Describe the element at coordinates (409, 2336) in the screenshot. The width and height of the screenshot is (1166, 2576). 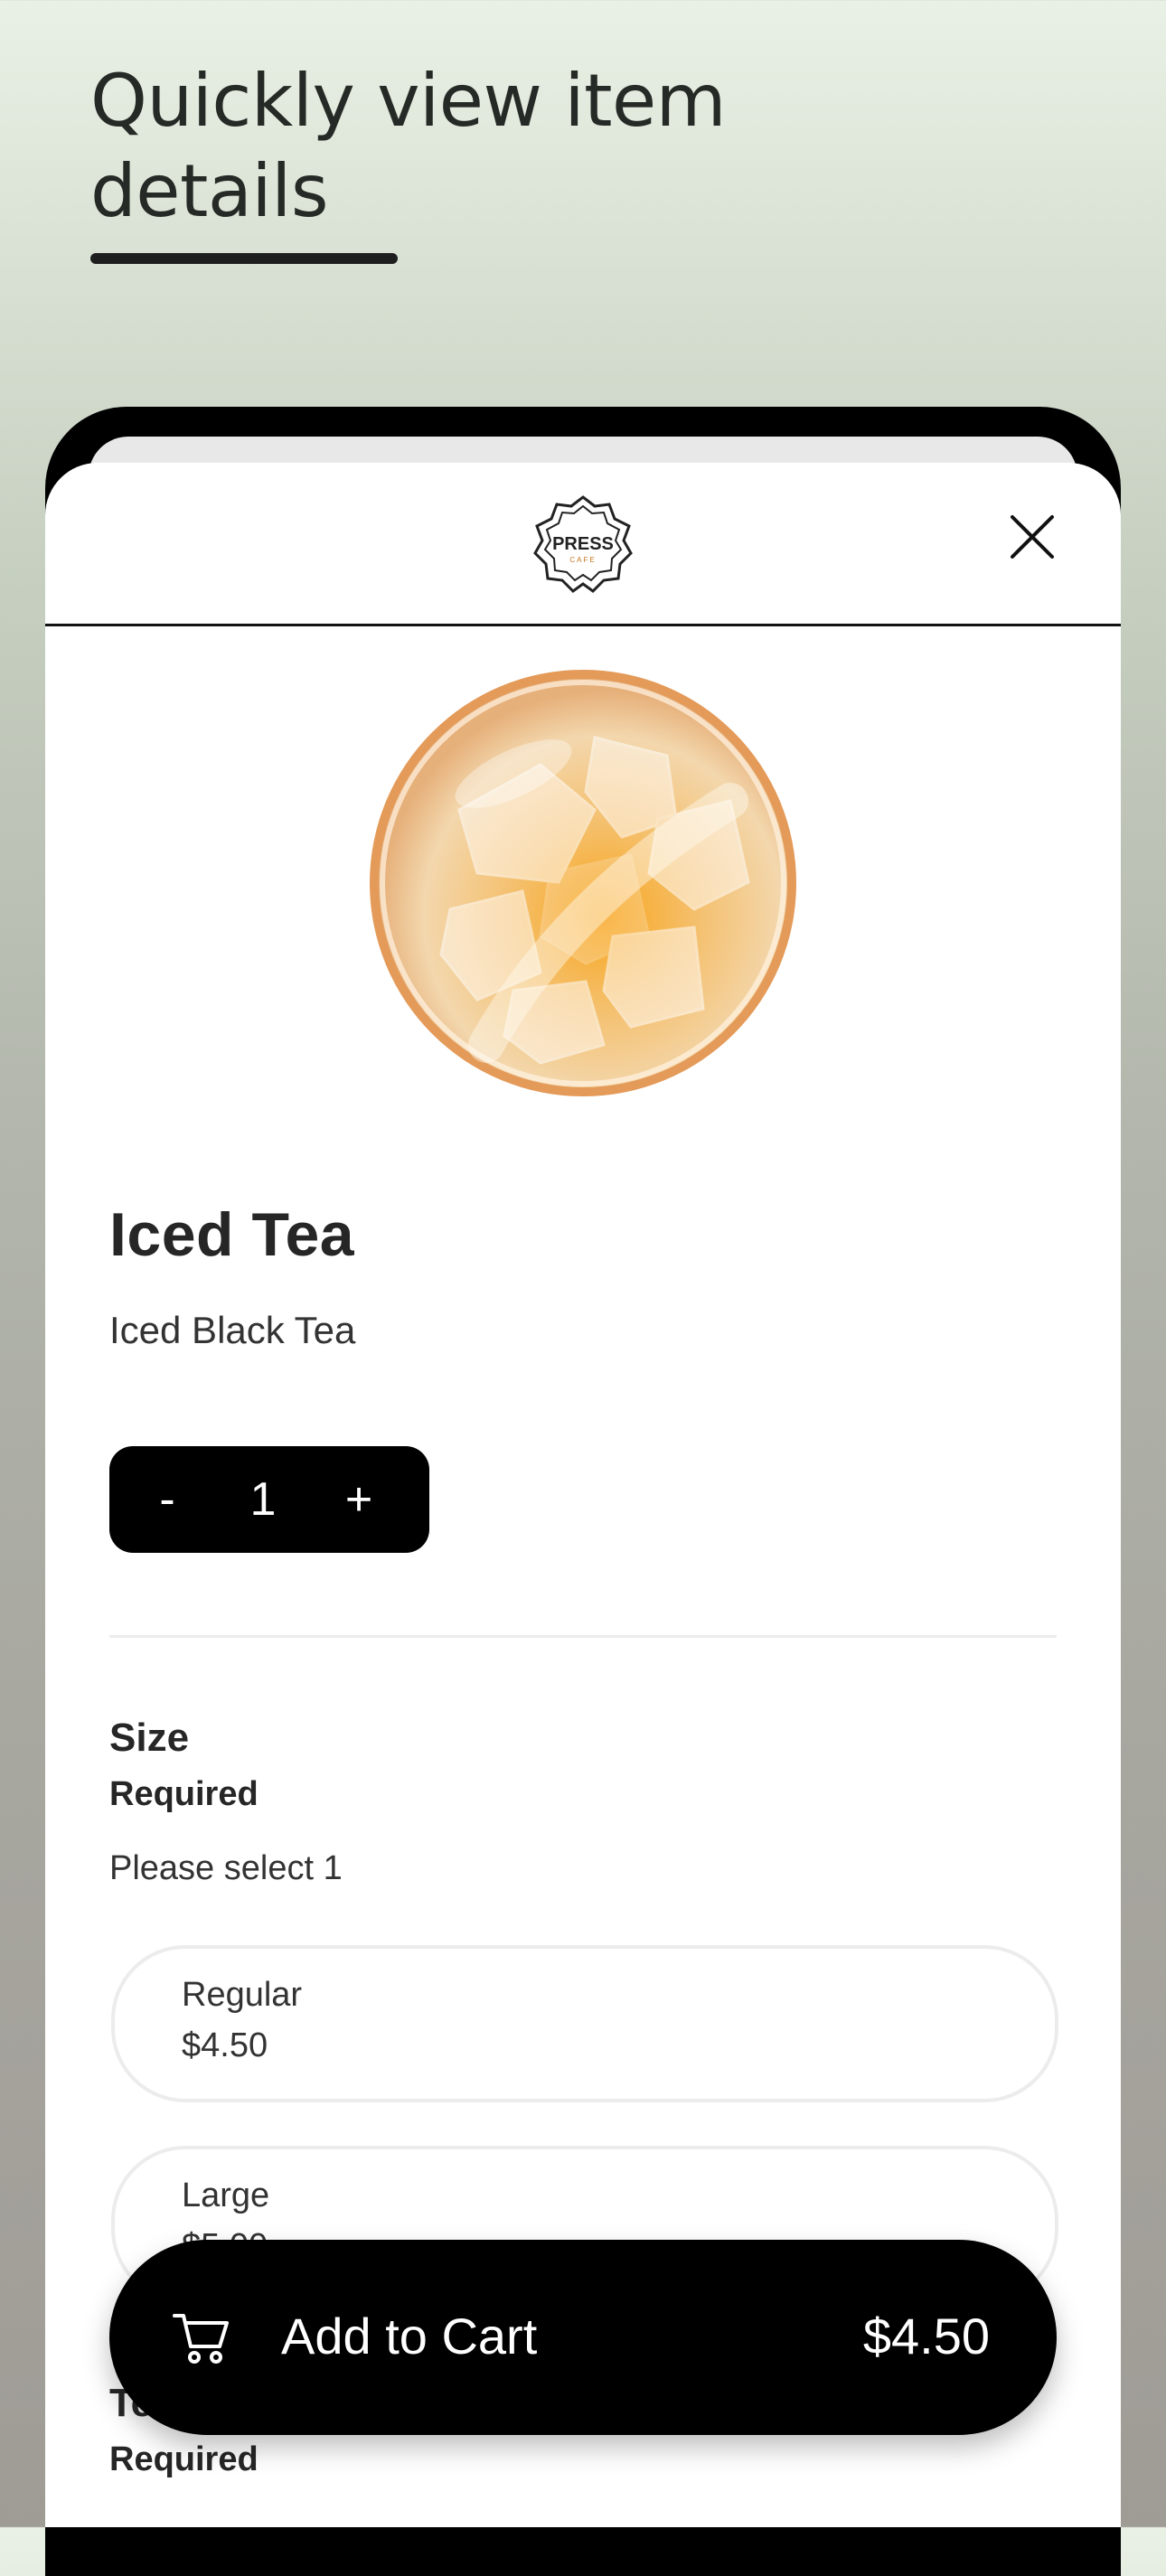
I see `add-to-cart-label: Add to Cart` at that location.